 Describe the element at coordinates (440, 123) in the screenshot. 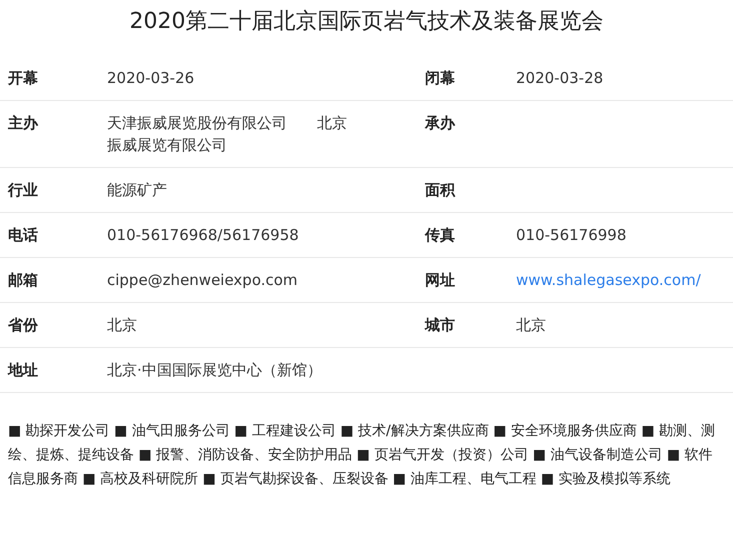

I see `field-label: 承办` at that location.